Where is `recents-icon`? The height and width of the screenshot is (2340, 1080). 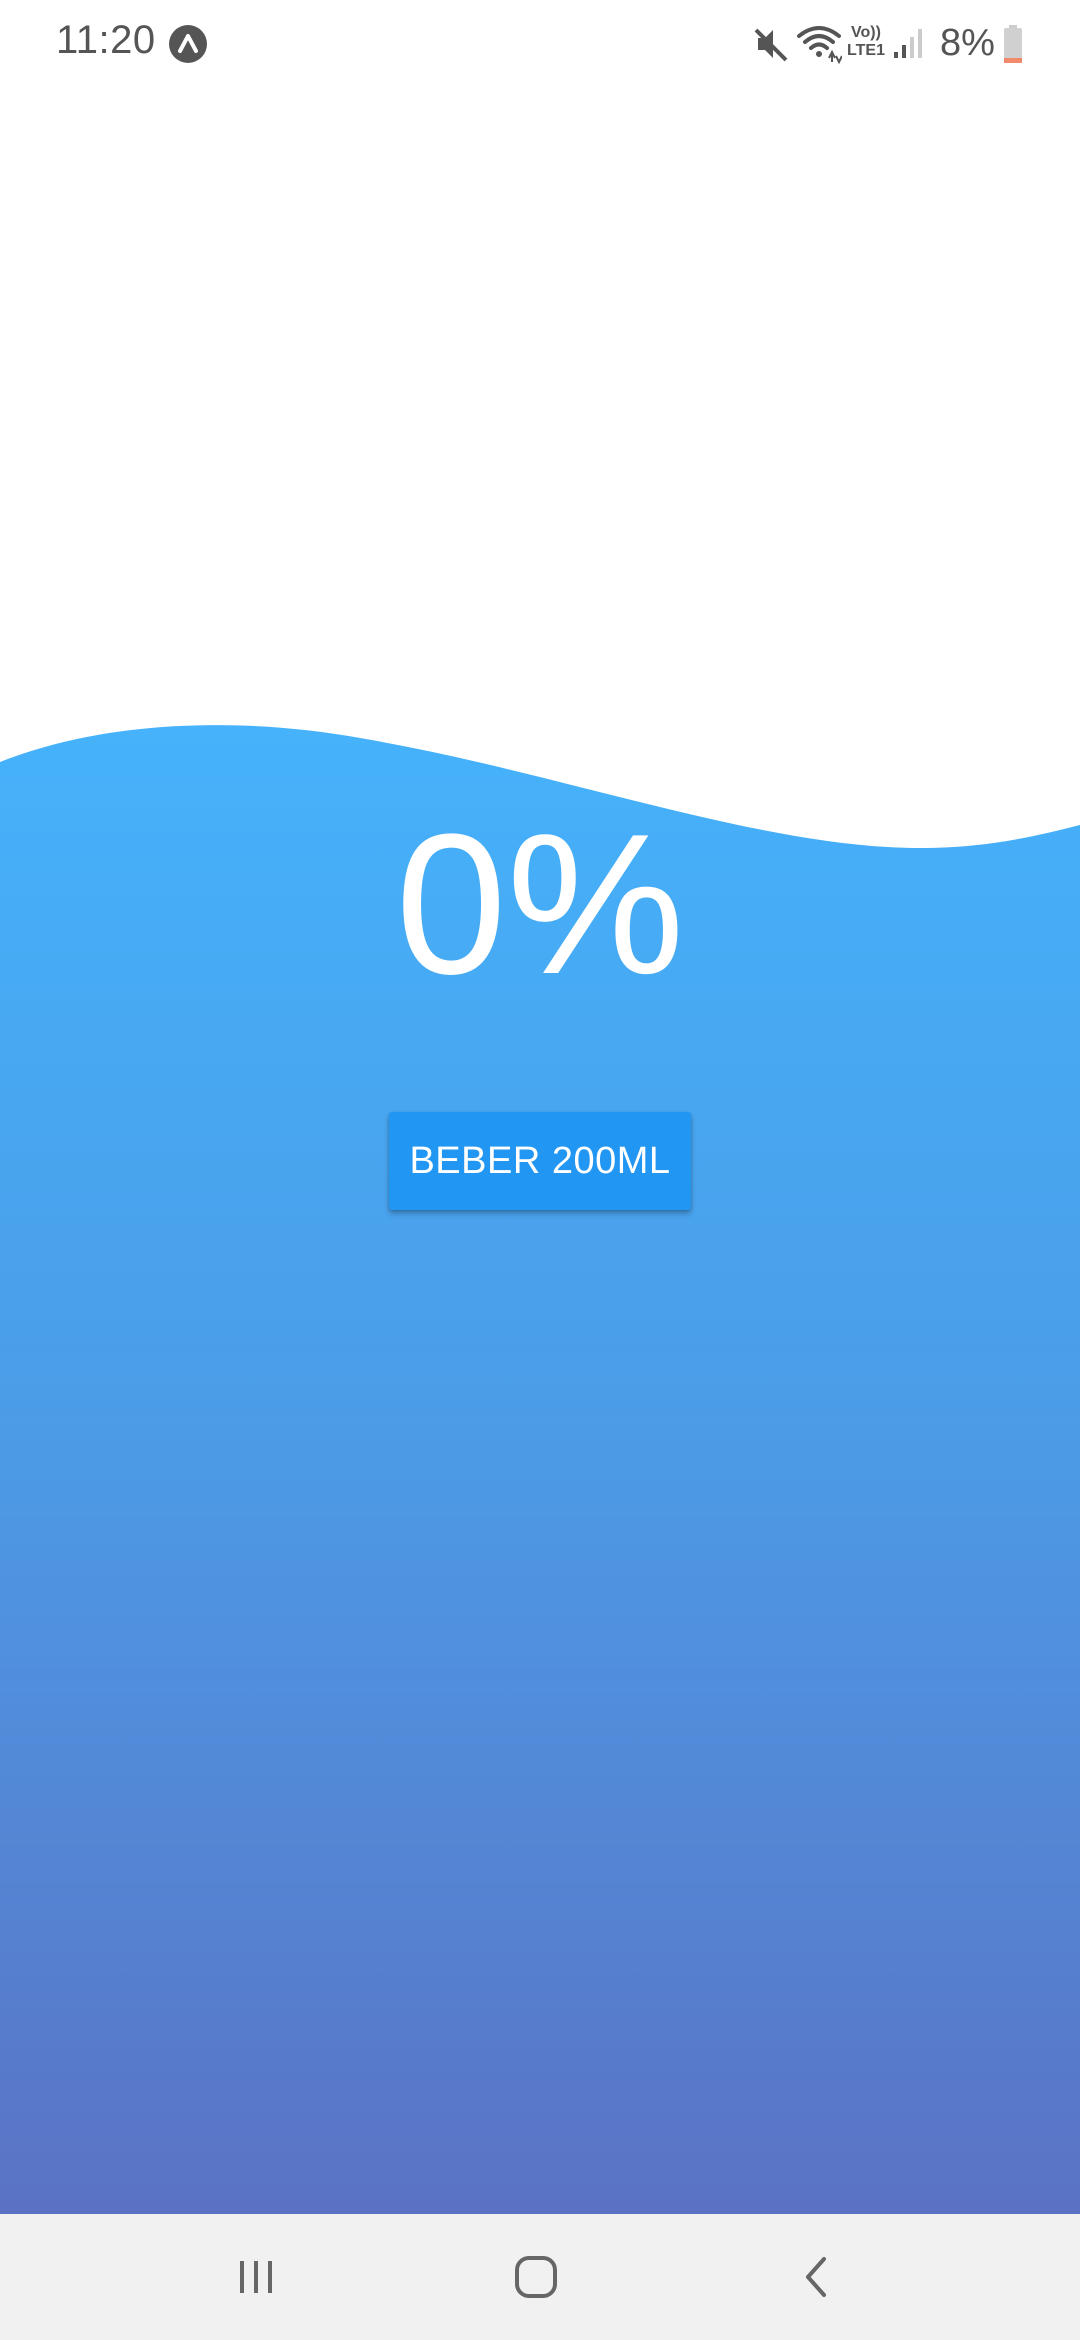
recents-icon is located at coordinates (256, 2277).